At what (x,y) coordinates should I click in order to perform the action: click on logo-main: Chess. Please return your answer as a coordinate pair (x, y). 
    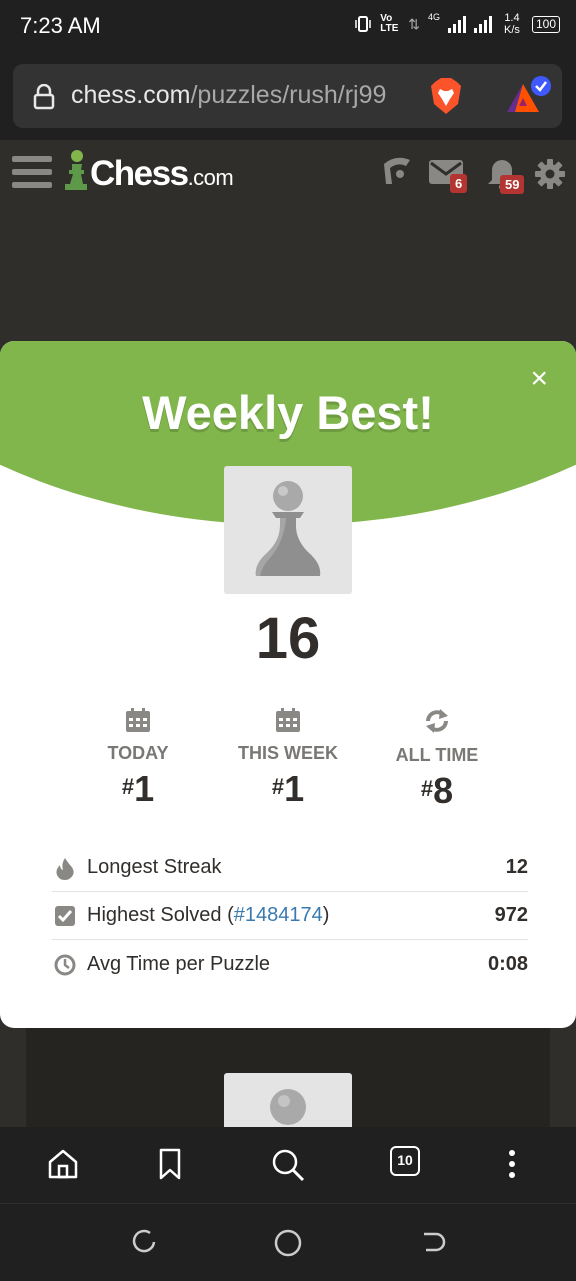
    Looking at the image, I should click on (139, 173).